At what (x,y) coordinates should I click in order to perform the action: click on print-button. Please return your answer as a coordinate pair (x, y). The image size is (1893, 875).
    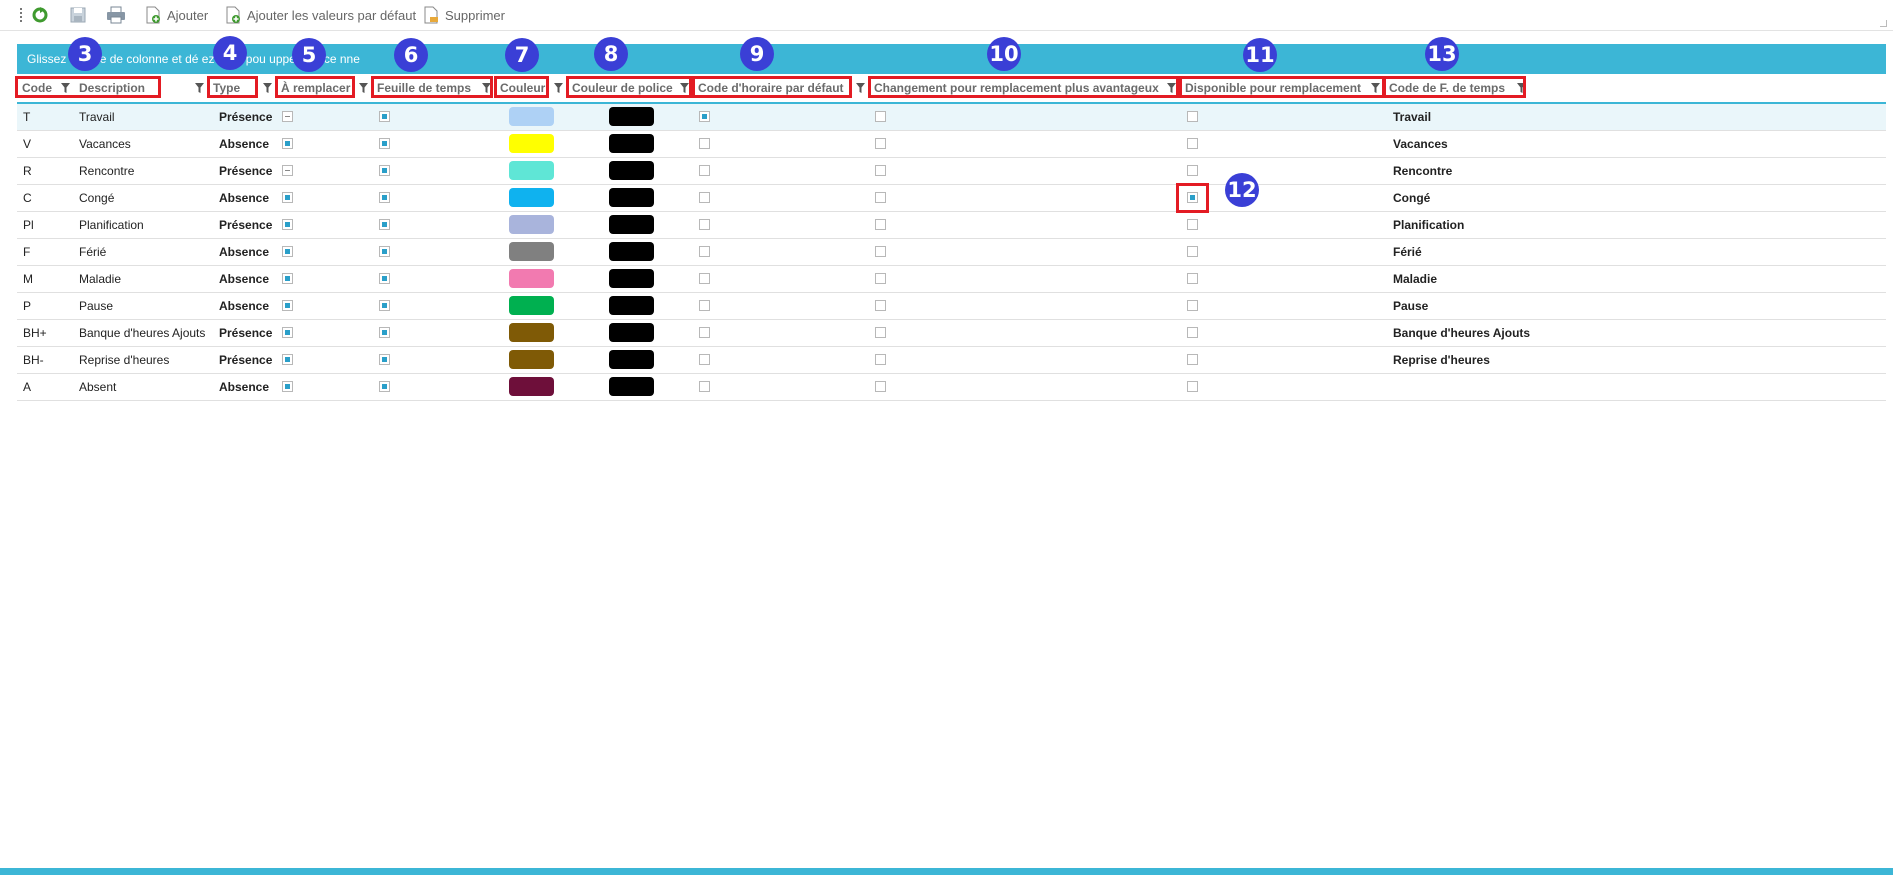
    Looking at the image, I should click on (116, 15).